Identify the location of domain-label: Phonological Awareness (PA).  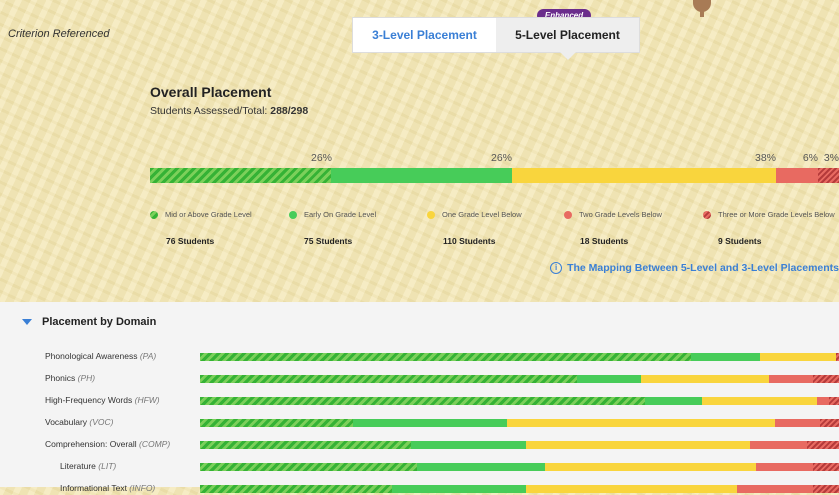
(100, 356).